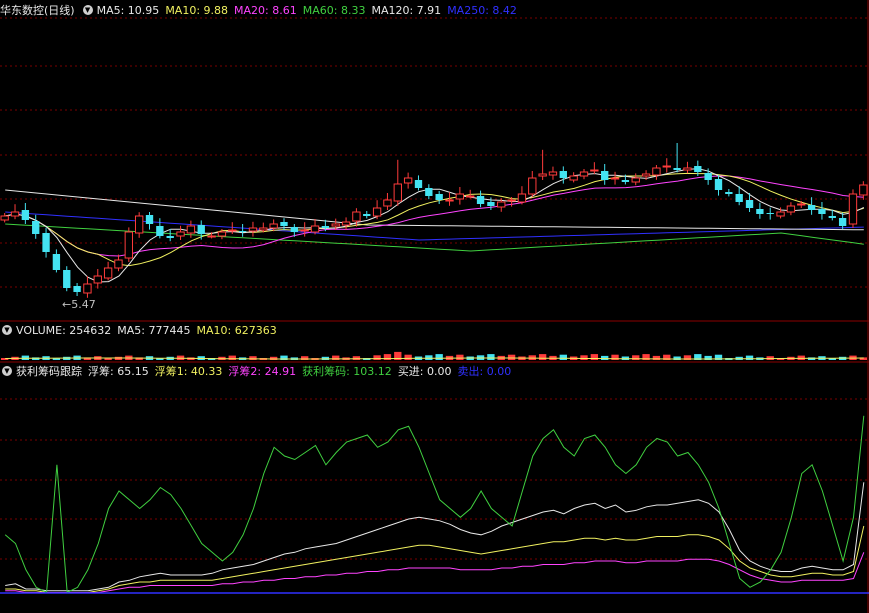  Describe the element at coordinates (128, 10) in the screenshot. I see `legend-ma5: MA5: 10.95` at that location.